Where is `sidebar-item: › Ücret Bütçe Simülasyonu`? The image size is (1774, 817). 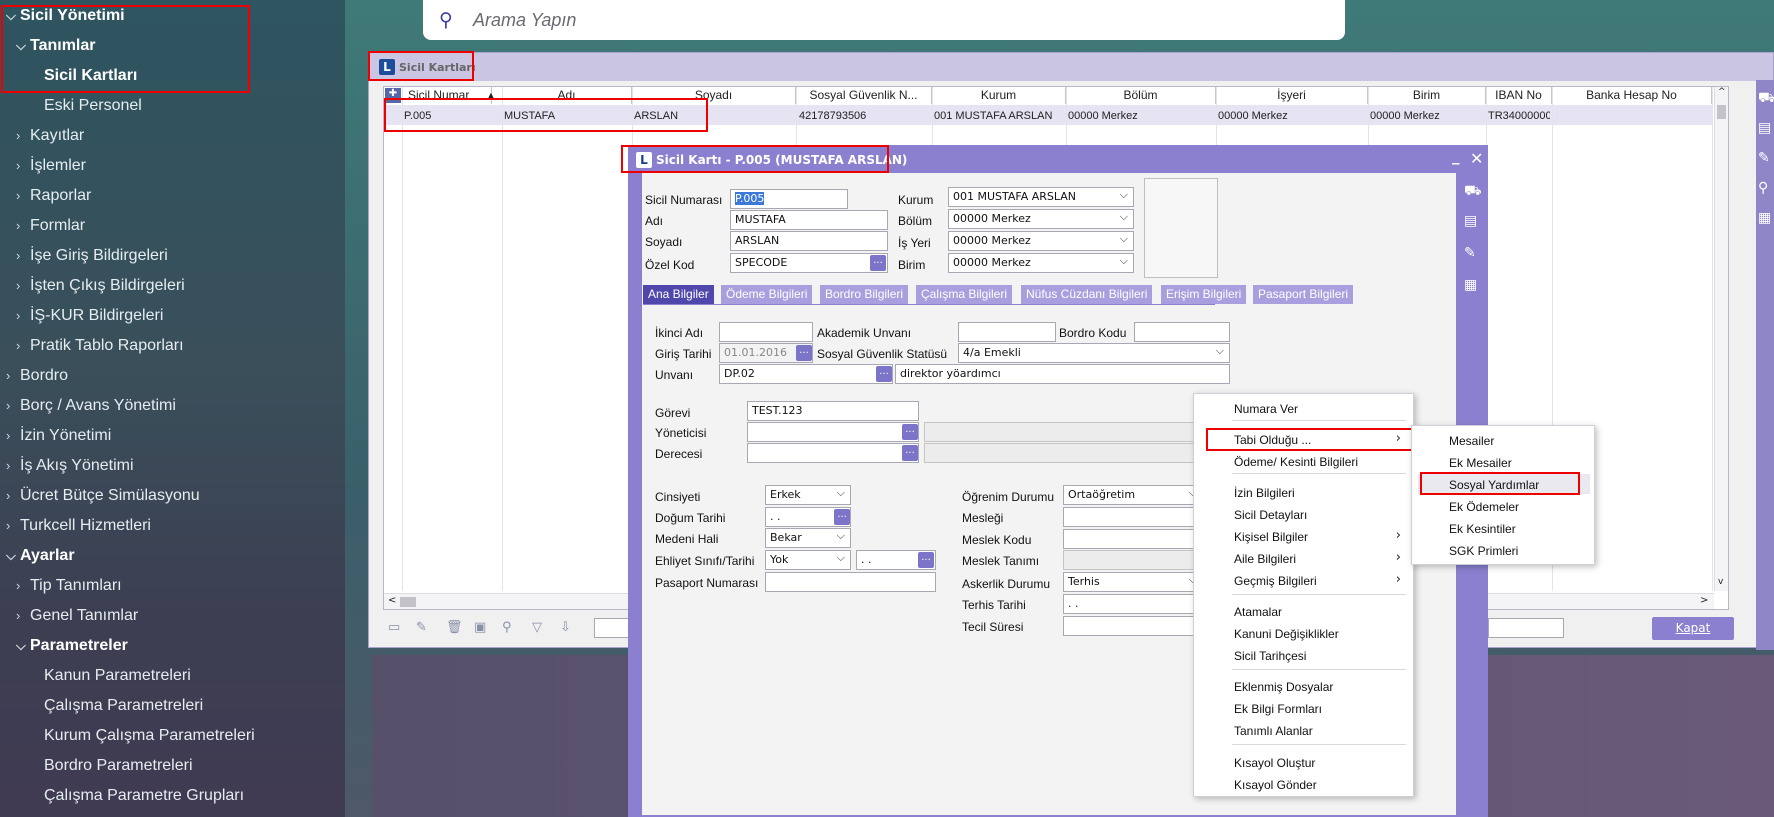 sidebar-item: › Ücret Bütçe Simülasyonu is located at coordinates (103, 496).